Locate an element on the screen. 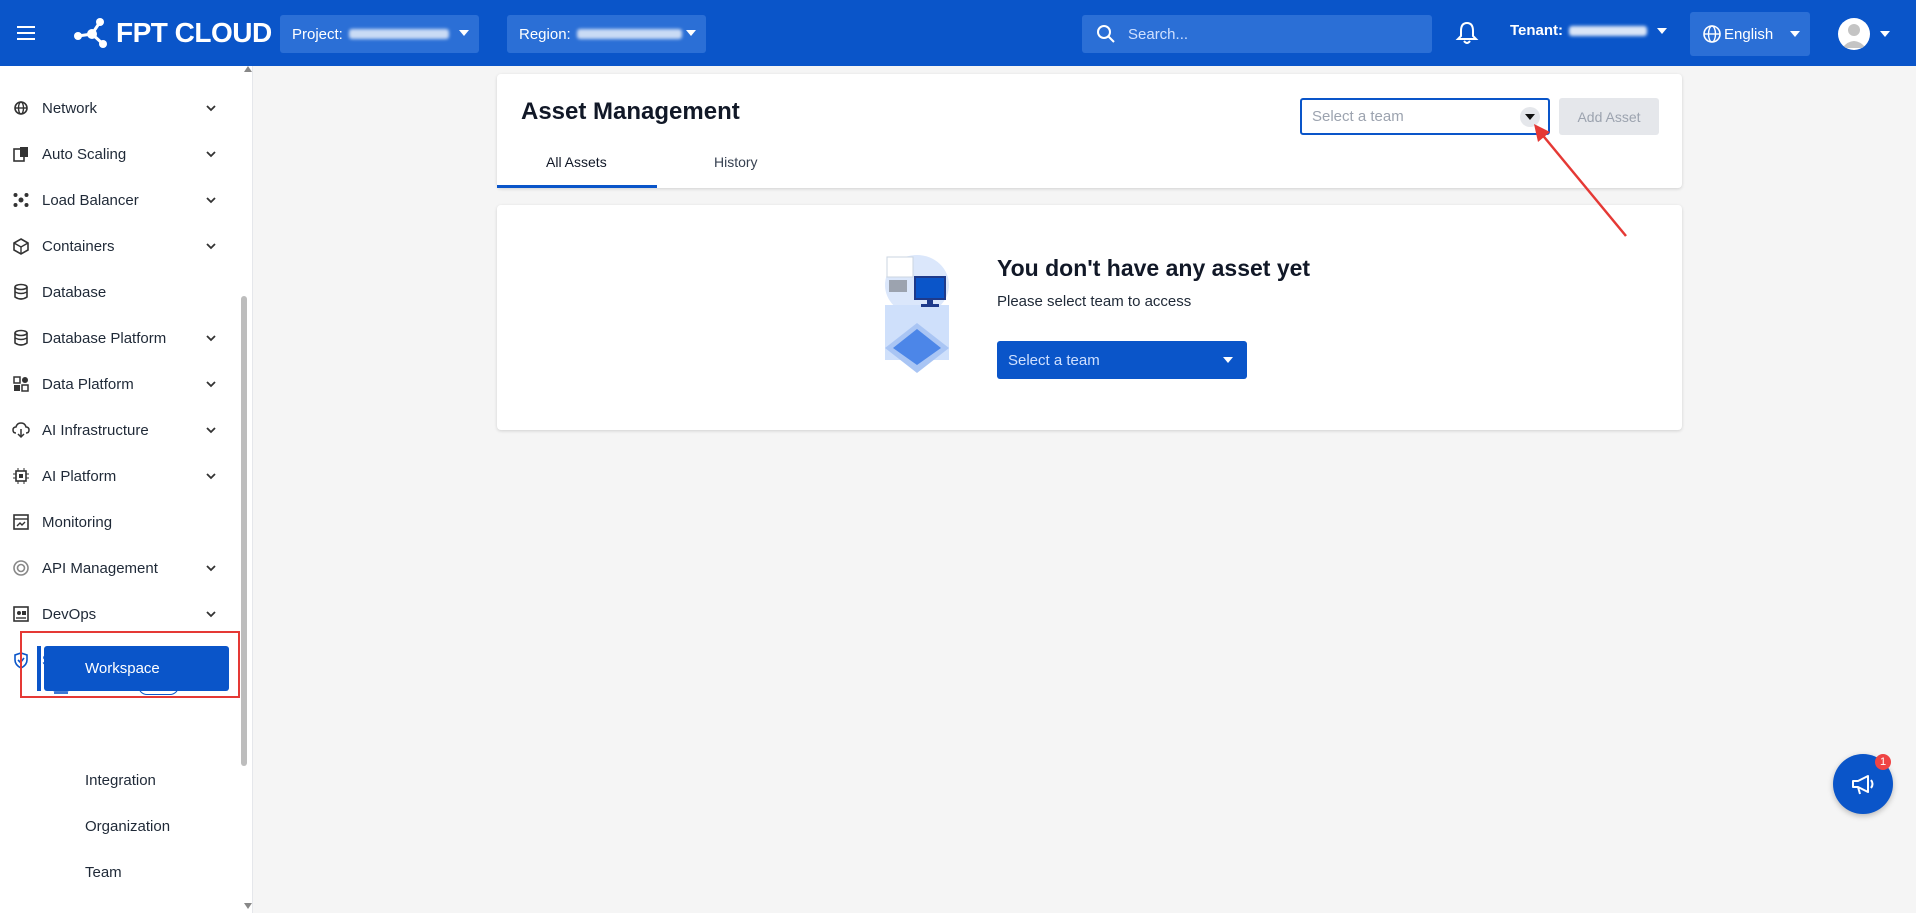  sidebar-subitem-integration: Integration is located at coordinates (120, 780).